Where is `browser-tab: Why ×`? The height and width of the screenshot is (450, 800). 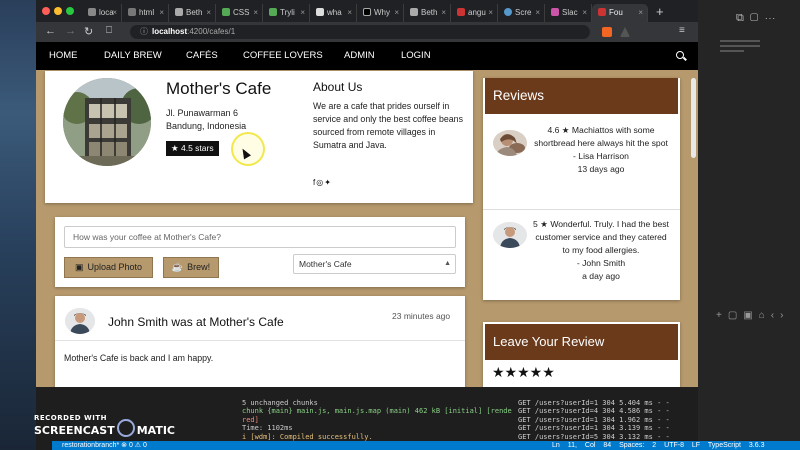 browser-tab: Why × is located at coordinates (380, 13).